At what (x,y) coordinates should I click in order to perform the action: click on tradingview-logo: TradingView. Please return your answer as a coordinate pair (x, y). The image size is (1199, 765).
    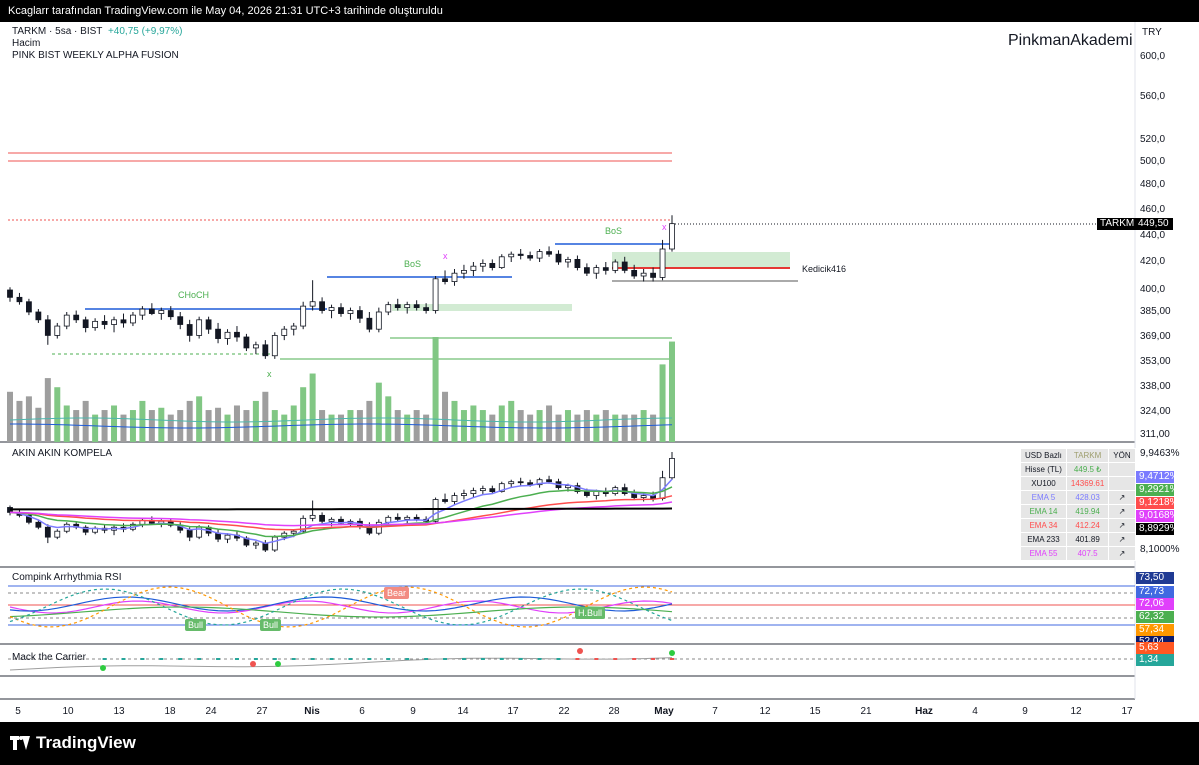
    Looking at the image, I should click on (73, 743).